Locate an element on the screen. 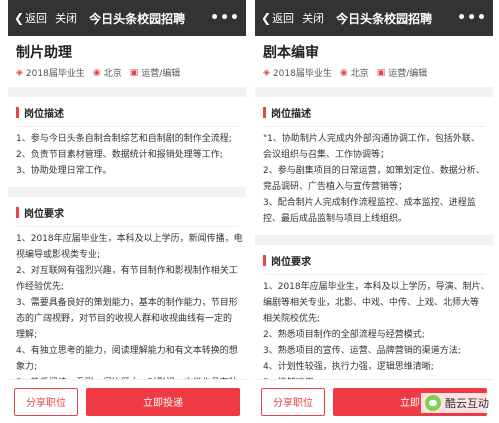 This screenshot has width=499, height=423. job-title: 剧本编审 is located at coordinates (291, 53).